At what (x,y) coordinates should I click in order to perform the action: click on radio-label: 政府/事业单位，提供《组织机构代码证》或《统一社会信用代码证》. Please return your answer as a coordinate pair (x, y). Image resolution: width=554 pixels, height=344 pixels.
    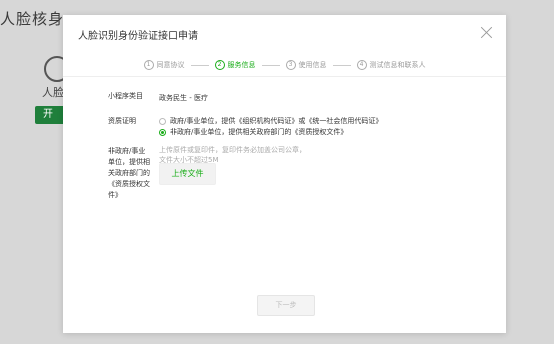
    Looking at the image, I should click on (276, 121).